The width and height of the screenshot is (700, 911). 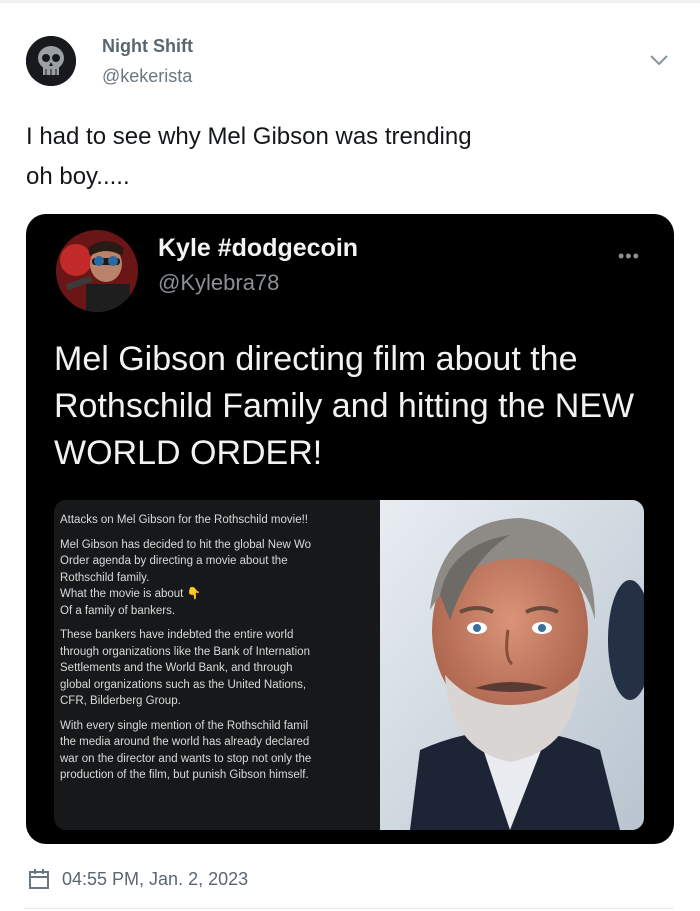 I want to click on tweet-timestamp: 04:55 PM, Jan. 2, 2023, so click(x=155, y=879).